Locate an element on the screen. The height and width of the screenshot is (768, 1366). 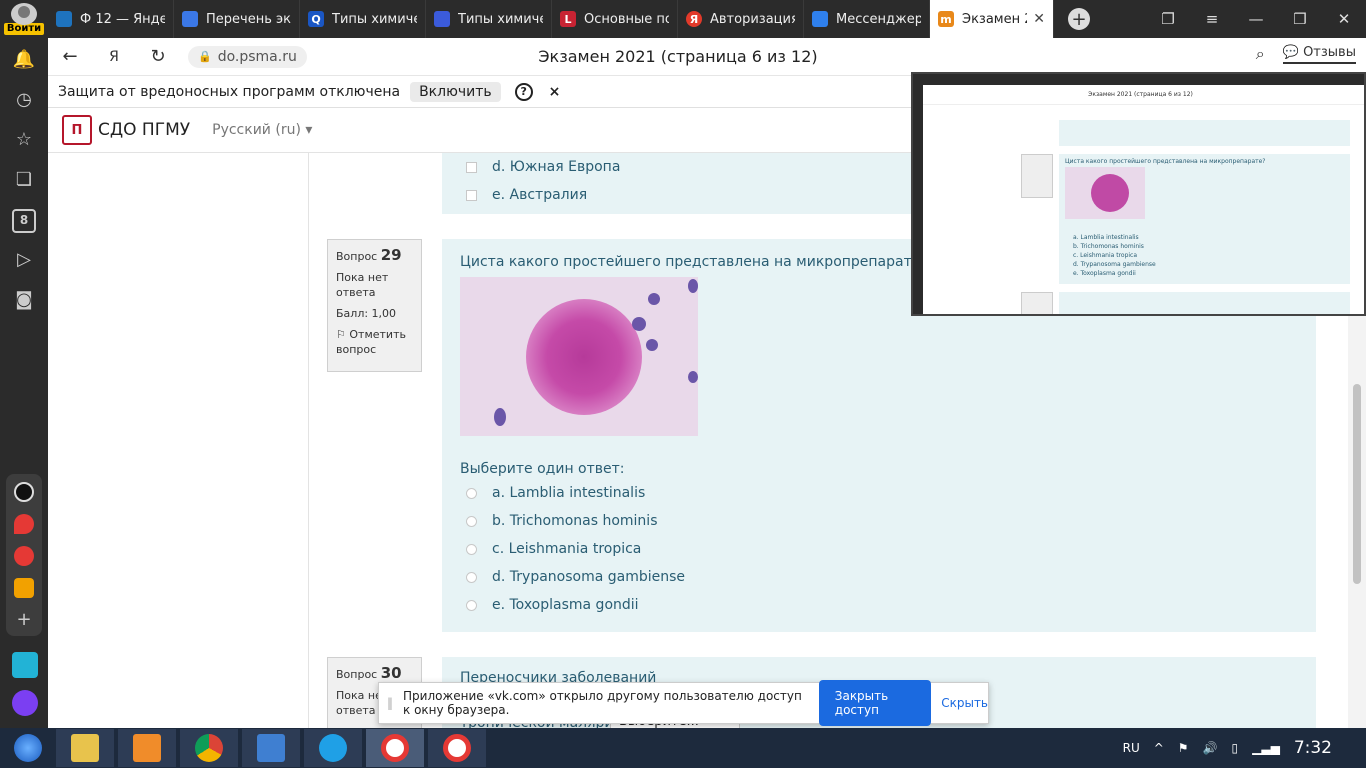
q29-option-b: b. Trichomonas hominis is located at coordinates (561, 521).